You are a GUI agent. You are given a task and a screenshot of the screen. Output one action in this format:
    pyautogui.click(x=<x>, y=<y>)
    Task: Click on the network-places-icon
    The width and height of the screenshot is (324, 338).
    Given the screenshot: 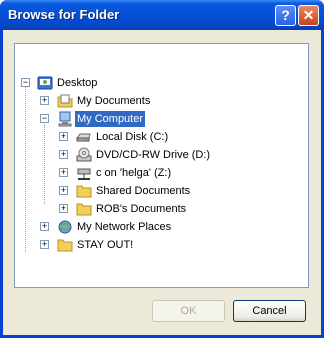 What is the action you would take?
    pyautogui.click(x=65, y=227)
    